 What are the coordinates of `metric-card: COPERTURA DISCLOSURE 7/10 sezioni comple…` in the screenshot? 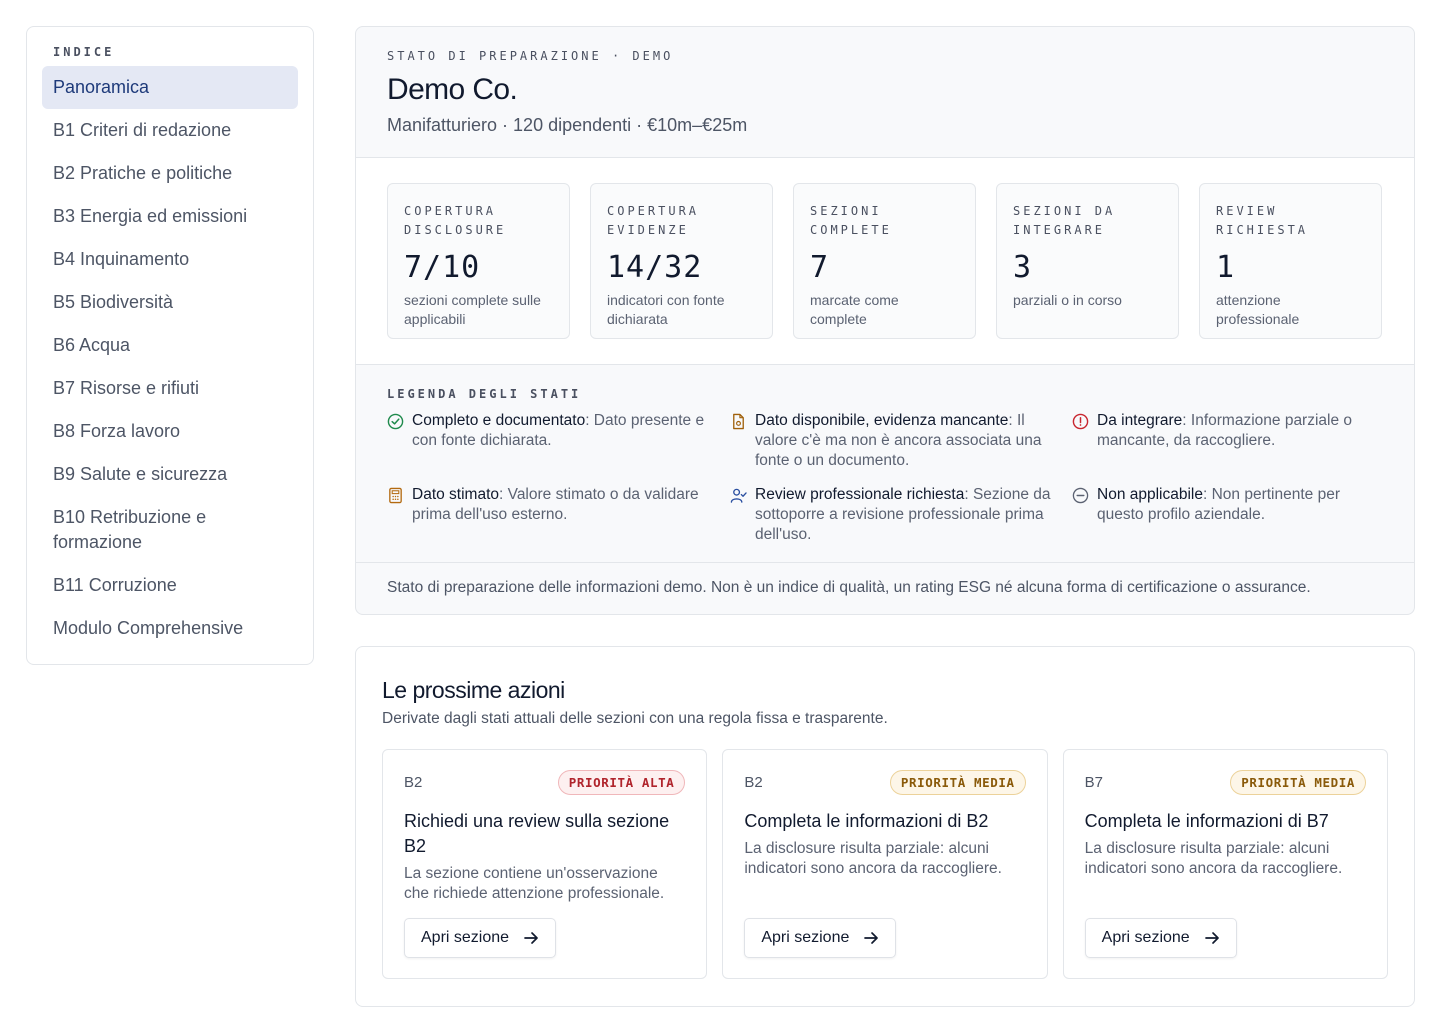 It's located at (478, 261).